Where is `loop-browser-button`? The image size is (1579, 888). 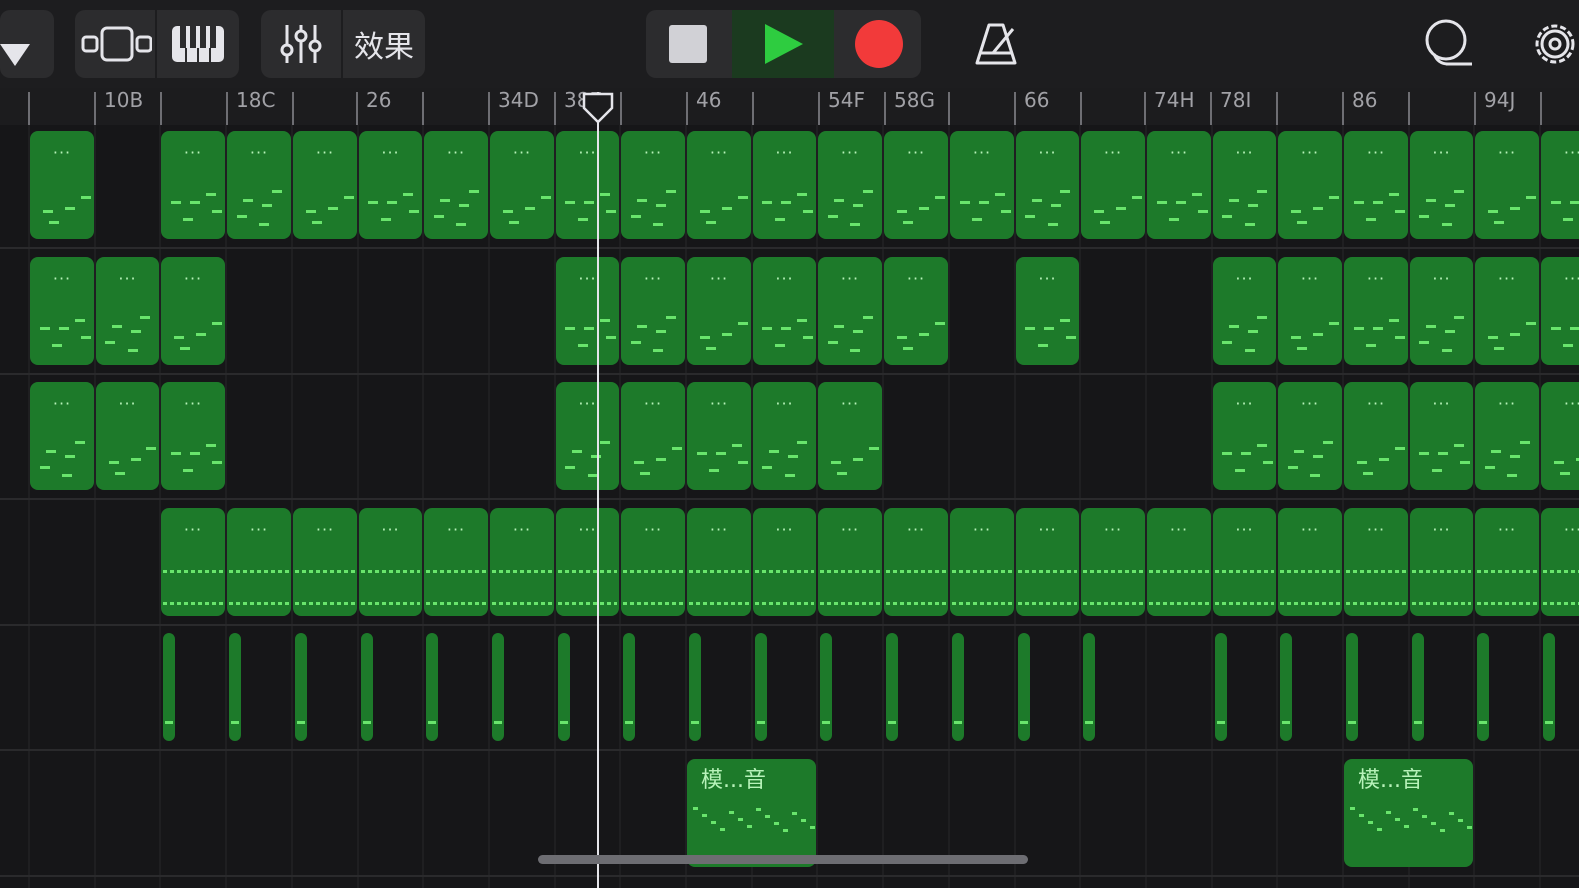 loop-browser-button is located at coordinates (1448, 44).